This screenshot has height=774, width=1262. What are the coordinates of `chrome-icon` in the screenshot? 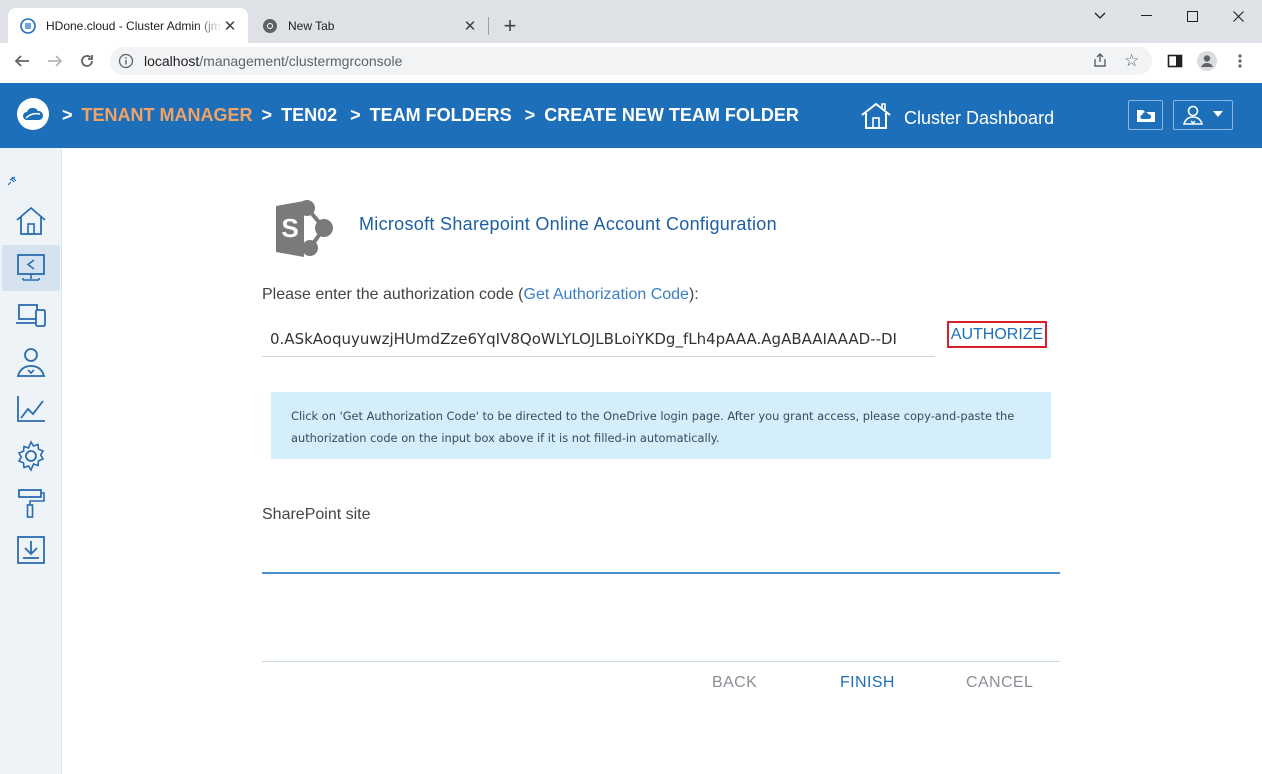 It's located at (270, 26).